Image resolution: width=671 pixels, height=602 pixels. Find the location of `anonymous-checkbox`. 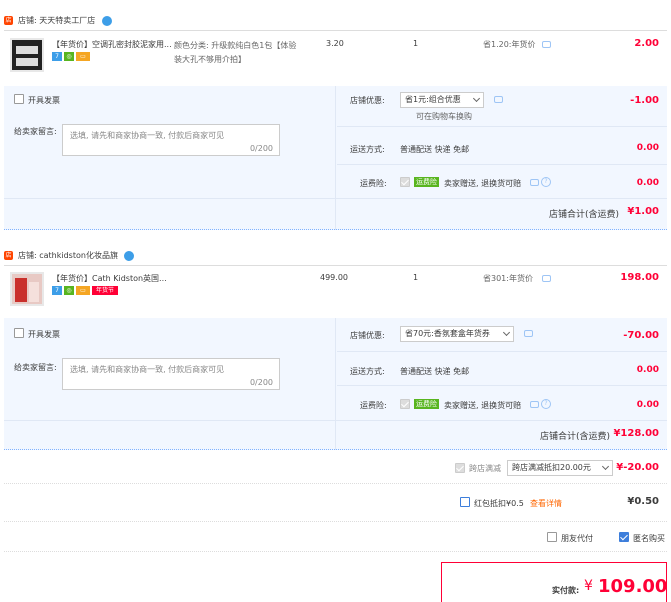

anonymous-checkbox is located at coordinates (624, 537).